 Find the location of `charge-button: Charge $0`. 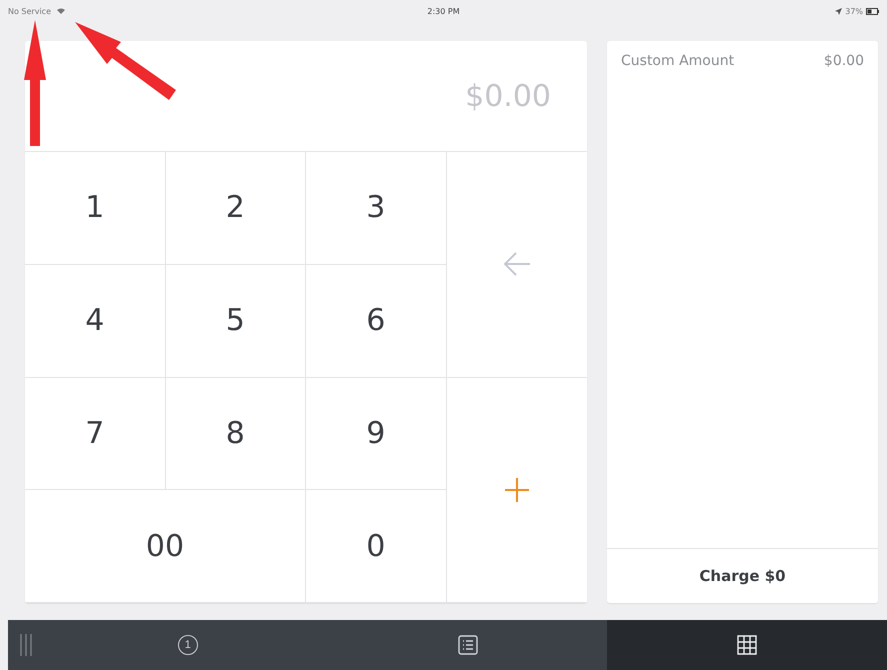

charge-button: Charge $0 is located at coordinates (742, 575).